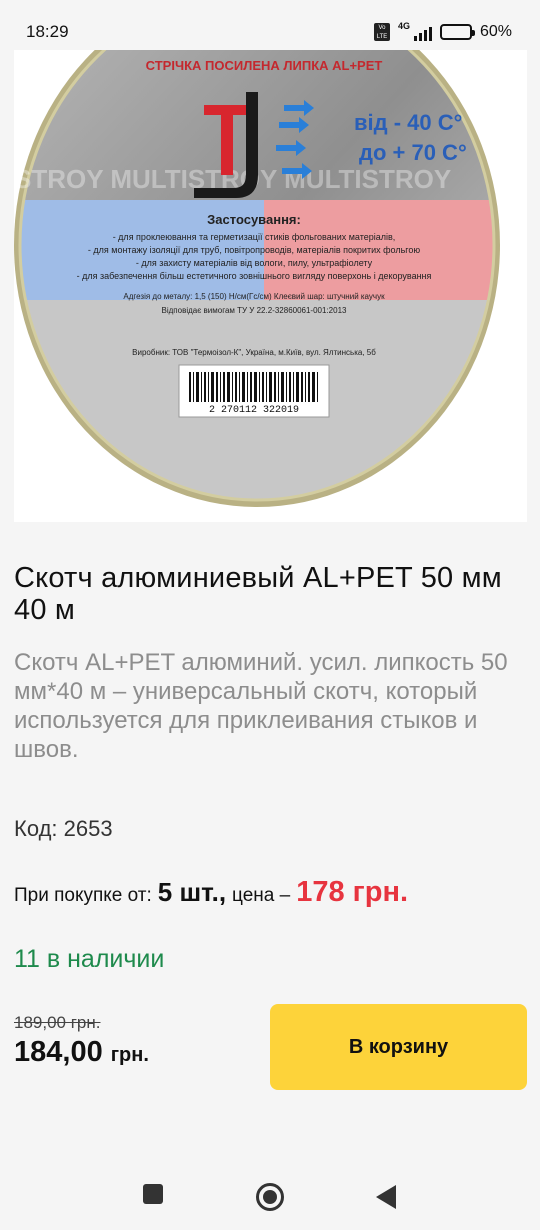  Describe the element at coordinates (63, 828) in the screenshot. I see `product-code: Код: 2653` at that location.